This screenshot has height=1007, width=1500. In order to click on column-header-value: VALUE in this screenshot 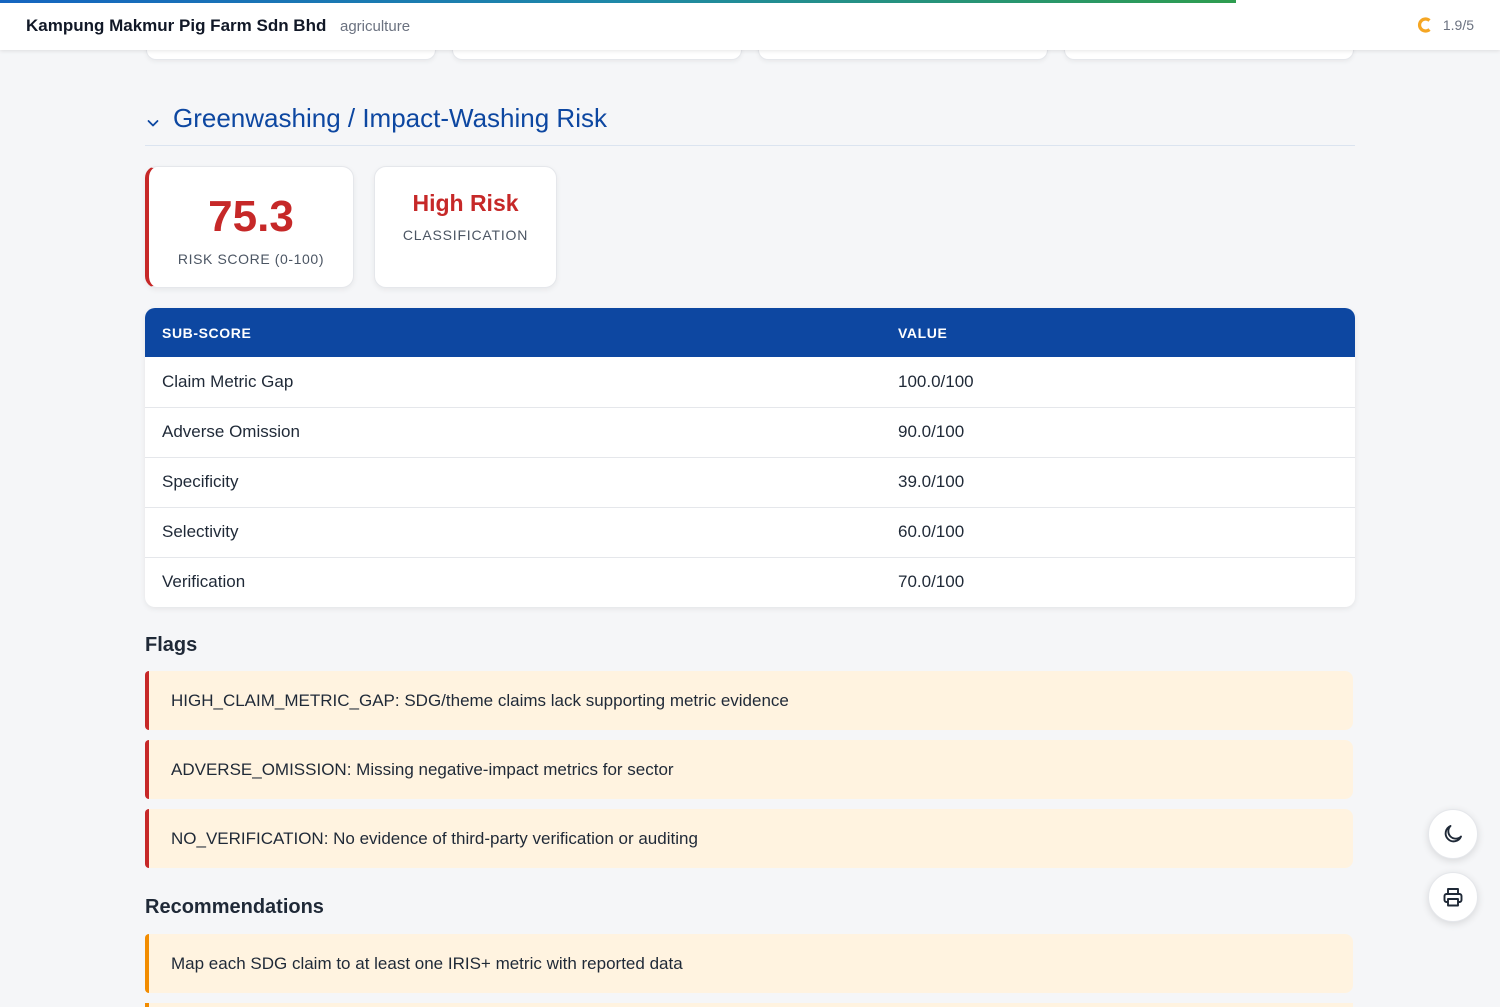, I will do `click(923, 332)`.